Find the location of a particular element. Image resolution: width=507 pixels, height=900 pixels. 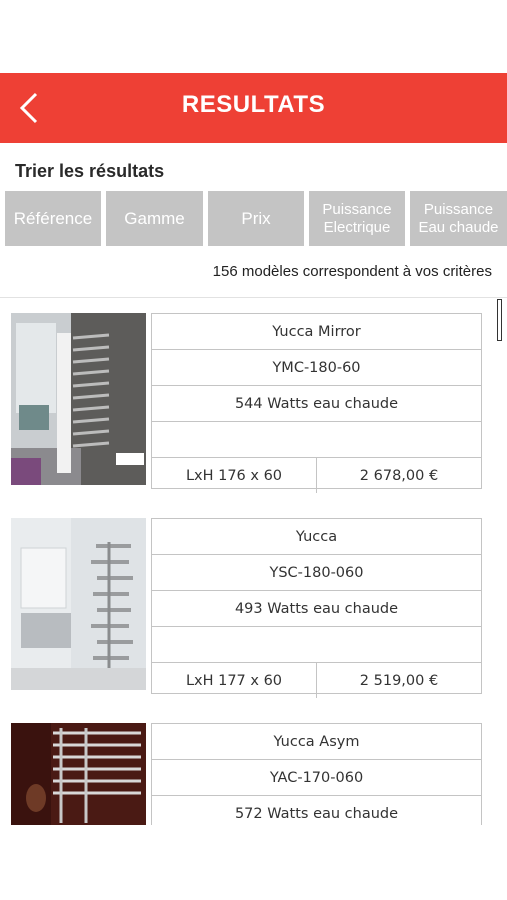

sort-puissance-electrique-button: Puissance Electrique is located at coordinates (357, 218).